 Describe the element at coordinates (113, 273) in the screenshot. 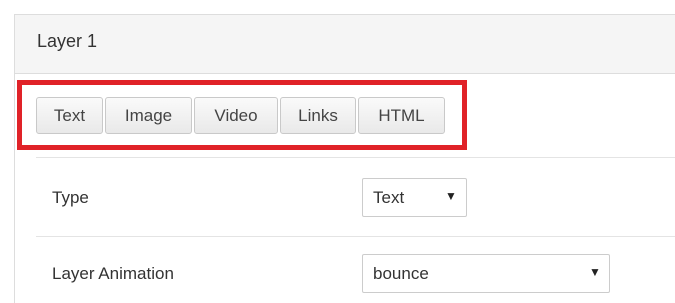

I see `layer-animation-label: Layer Animation` at that location.